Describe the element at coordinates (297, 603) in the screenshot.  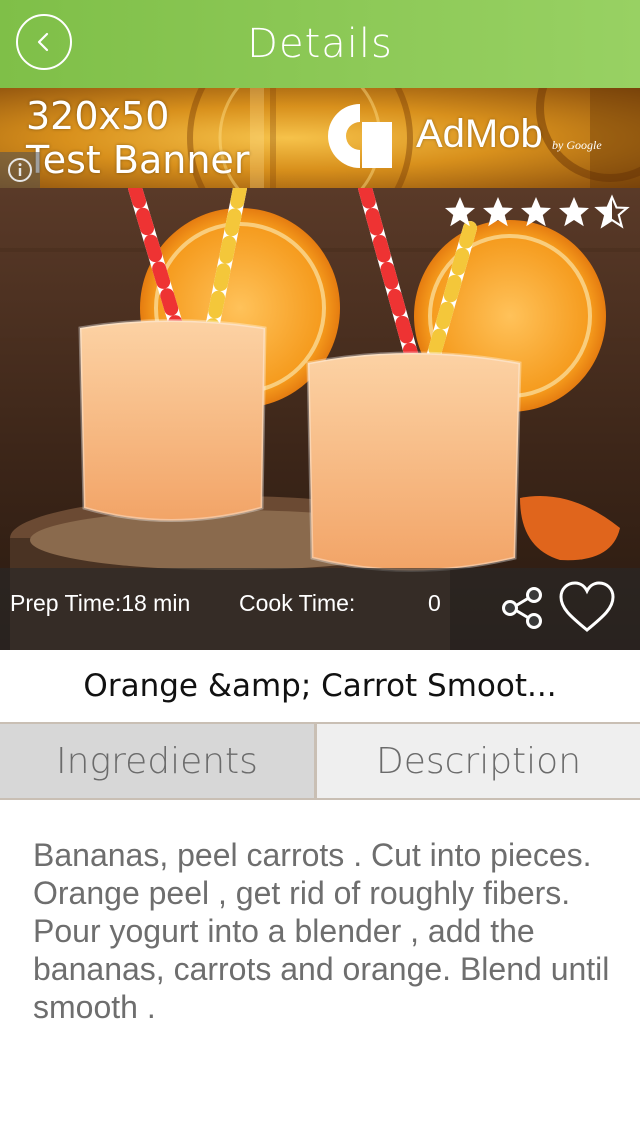
I see `cook-time-label: Cook Time:` at that location.